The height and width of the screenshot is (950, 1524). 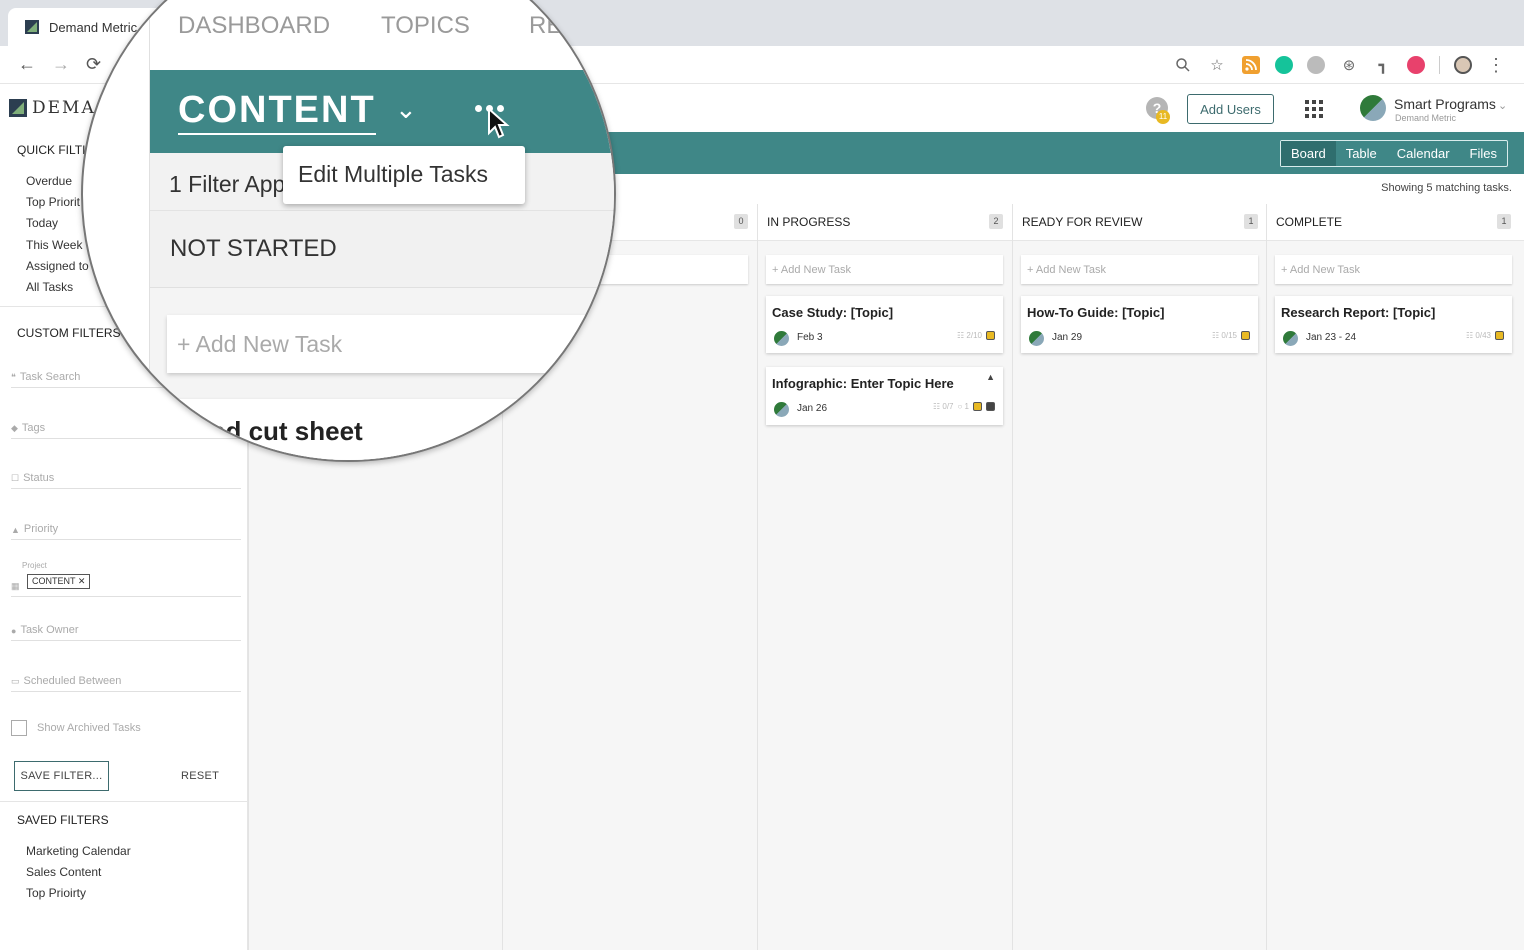 What do you see at coordinates (15, 478) in the screenshot?
I see `status-icon: ☐` at bounding box center [15, 478].